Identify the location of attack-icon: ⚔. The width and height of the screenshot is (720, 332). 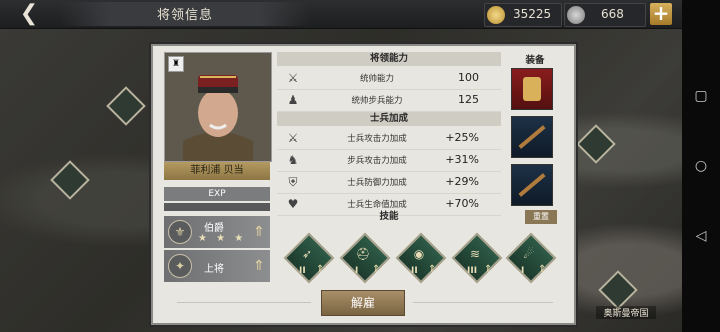
(293, 138).